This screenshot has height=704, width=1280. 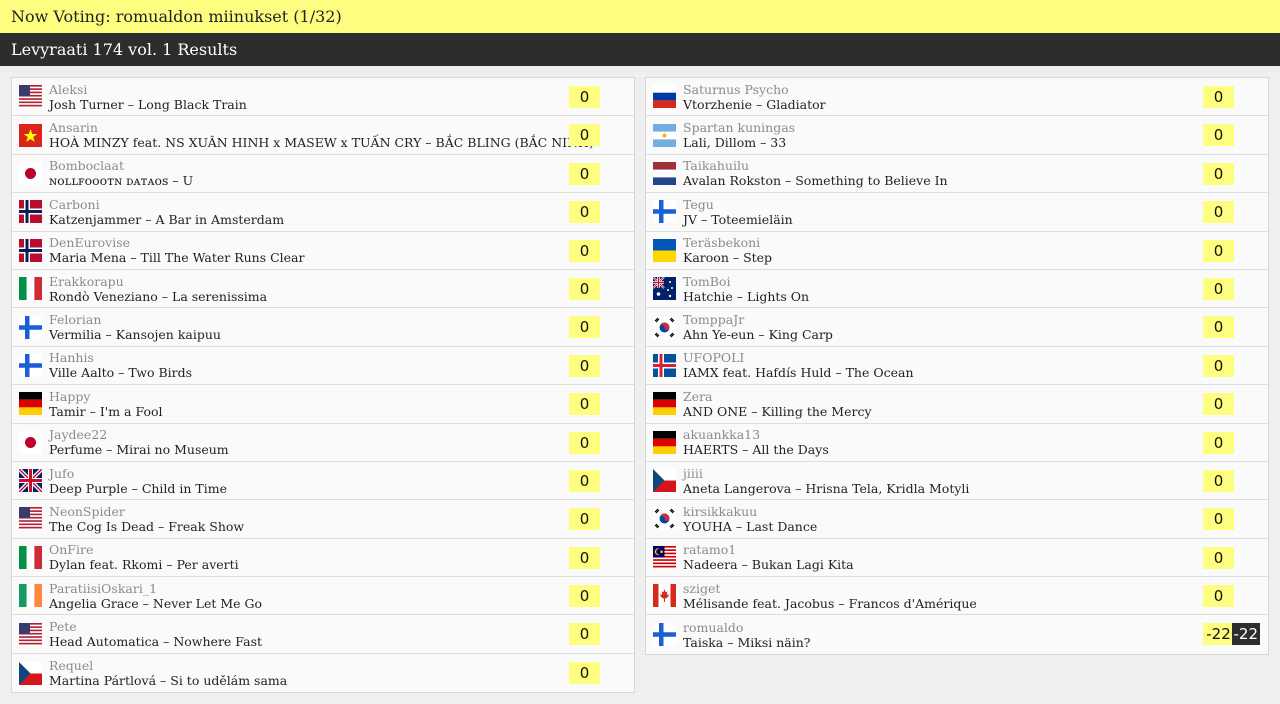 I want to click on voter-name: Happy, so click(x=70, y=396).